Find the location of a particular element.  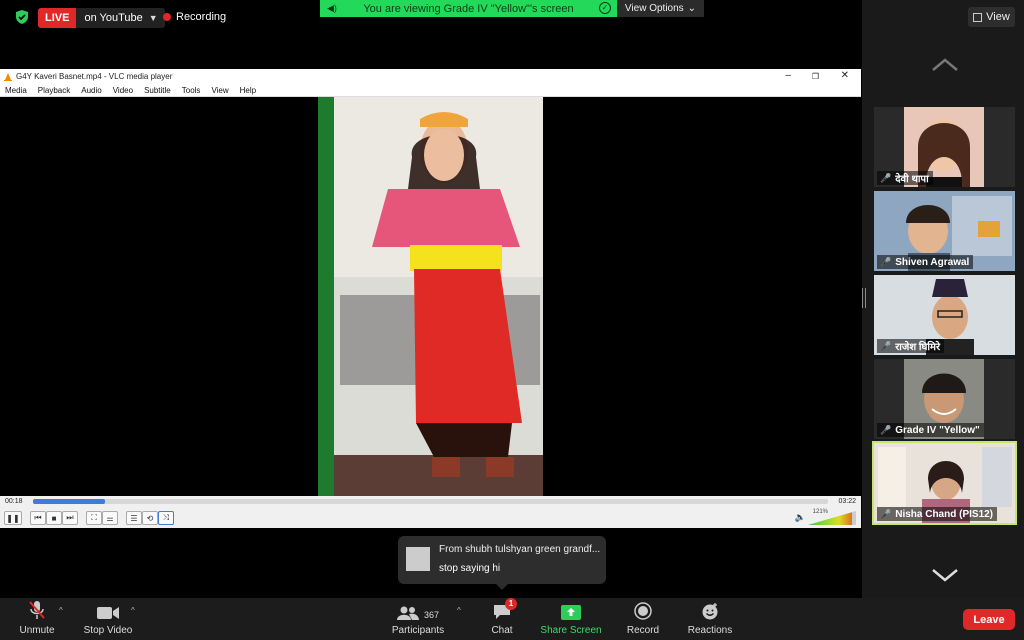

participant-tile: 🎤 Shiven Agrawal is located at coordinates (944, 231).